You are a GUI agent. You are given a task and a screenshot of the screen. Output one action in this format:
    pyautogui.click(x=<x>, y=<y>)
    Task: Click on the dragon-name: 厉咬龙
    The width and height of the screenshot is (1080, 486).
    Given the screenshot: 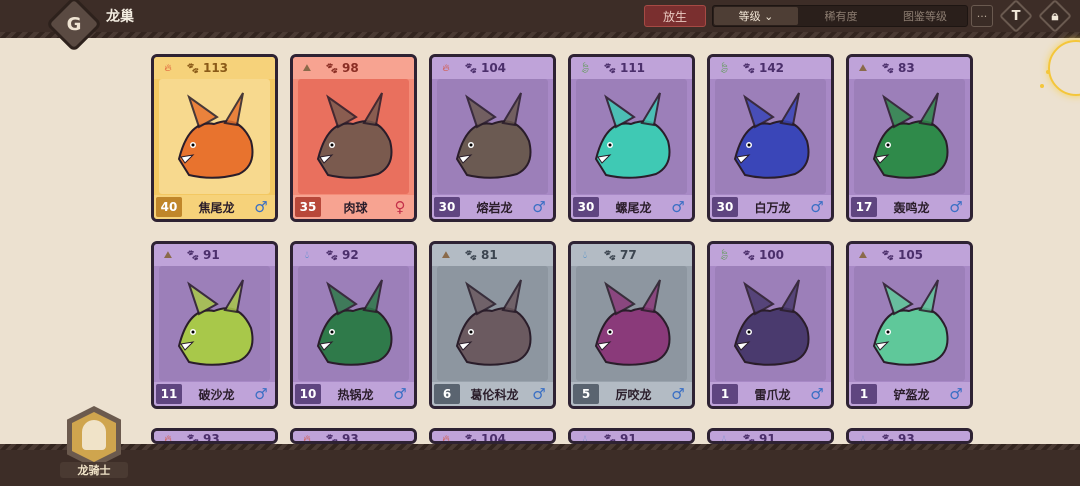 What is the action you would take?
    pyautogui.click(x=633, y=394)
    